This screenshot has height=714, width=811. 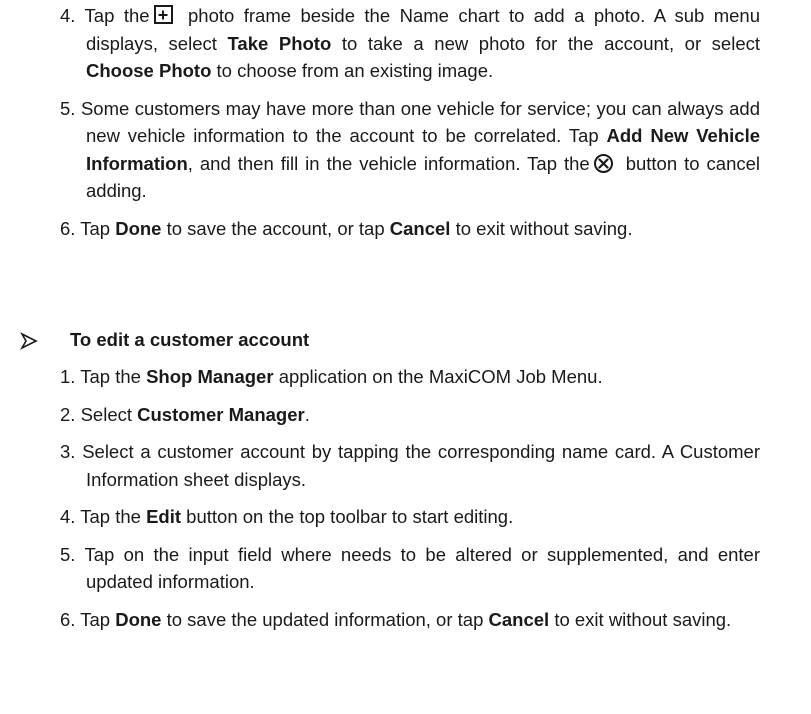 I want to click on choose-photo-label: Choose Photo, so click(x=149, y=70).